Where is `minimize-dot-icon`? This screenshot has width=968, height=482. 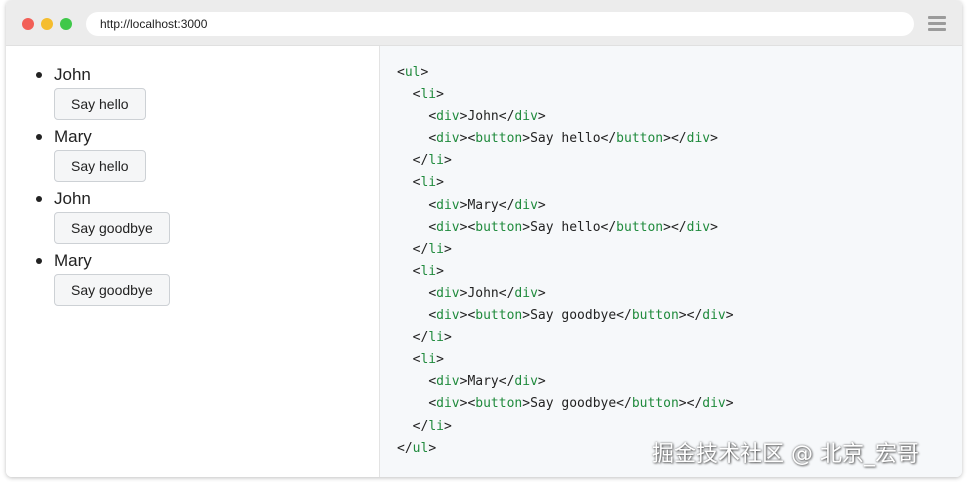 minimize-dot-icon is located at coordinates (47, 24).